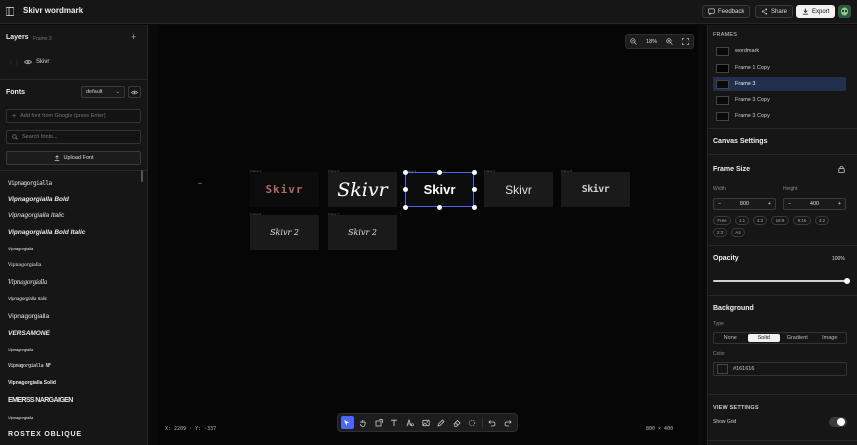  I want to click on type-option-none: None, so click(730, 338).